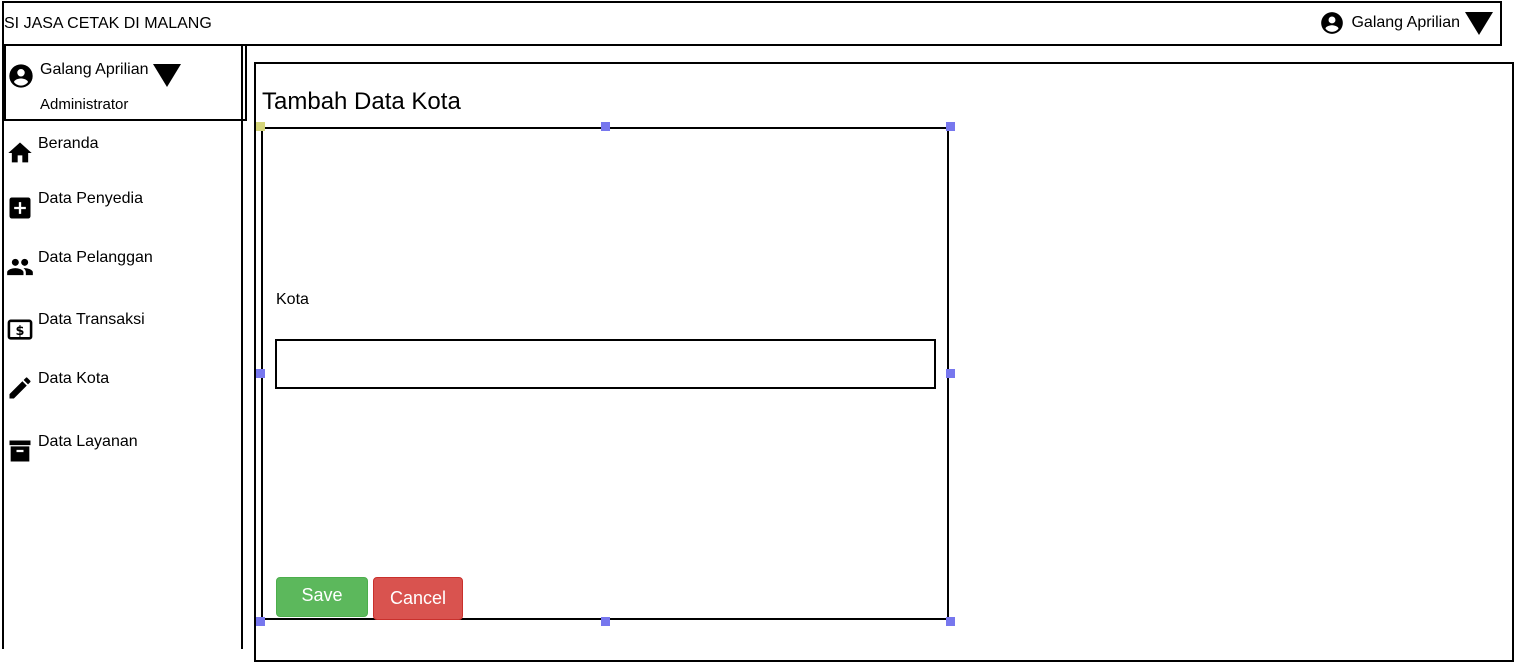 This screenshot has width=1515, height=662. I want to click on sidebar-item-data-transaksi: $ Data Transaksi, so click(75, 327).